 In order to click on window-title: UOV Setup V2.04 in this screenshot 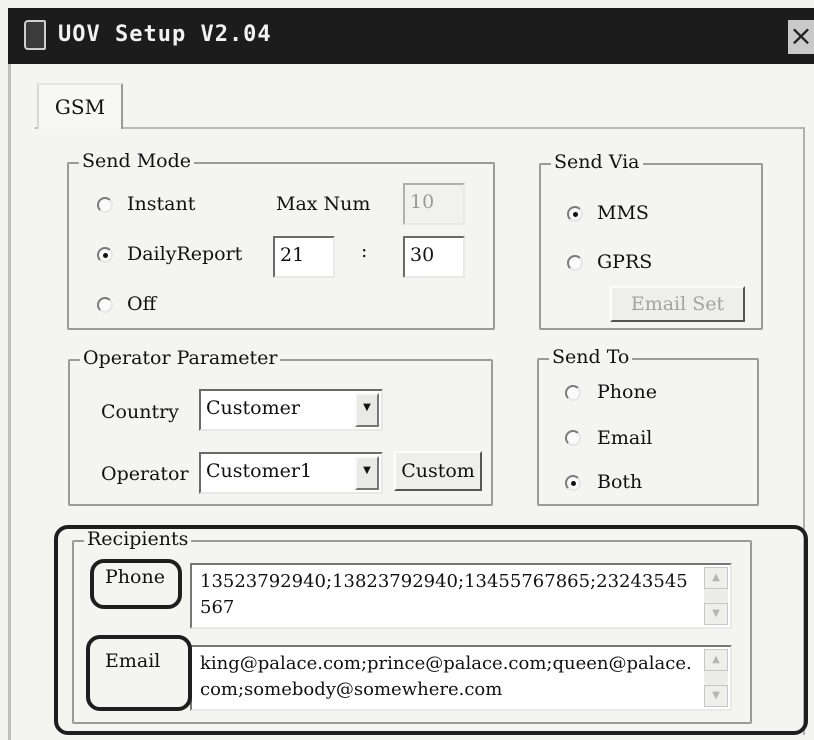, I will do `click(165, 34)`.